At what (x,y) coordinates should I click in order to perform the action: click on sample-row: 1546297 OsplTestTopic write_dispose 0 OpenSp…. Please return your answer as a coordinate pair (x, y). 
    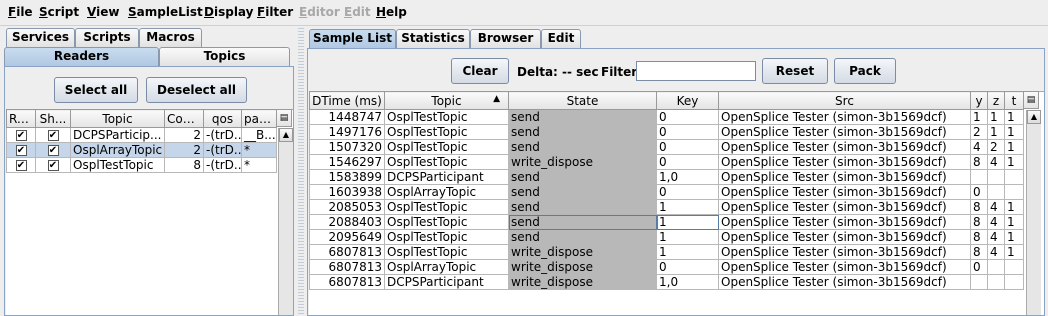
    Looking at the image, I should click on (666, 162).